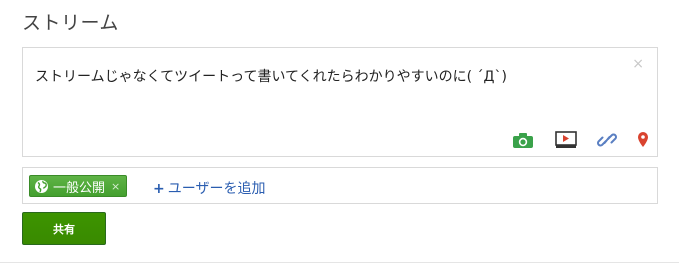 This screenshot has height=270, width=679. I want to click on map-pin-icon, so click(643, 140).